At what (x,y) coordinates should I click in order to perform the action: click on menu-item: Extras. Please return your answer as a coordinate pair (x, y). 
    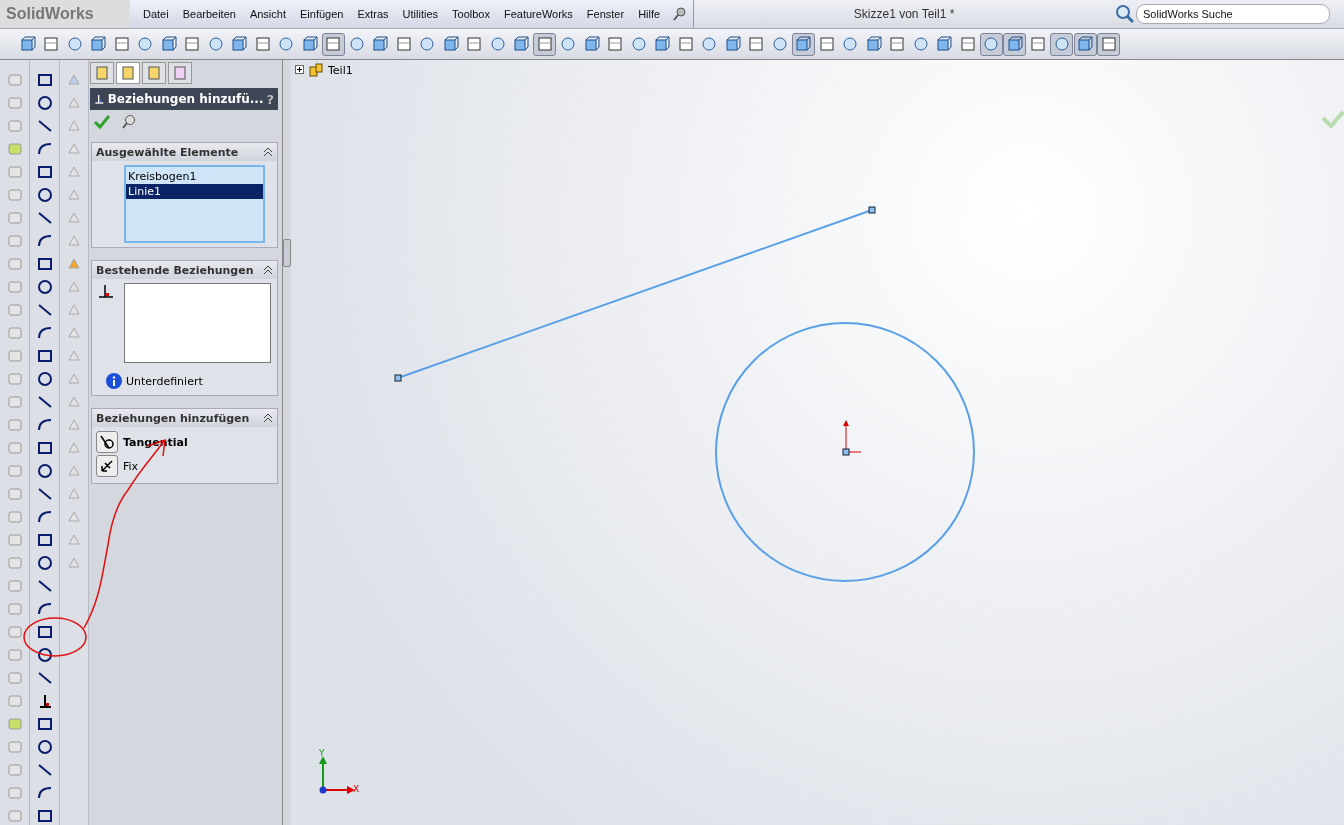
    Looking at the image, I should click on (373, 14).